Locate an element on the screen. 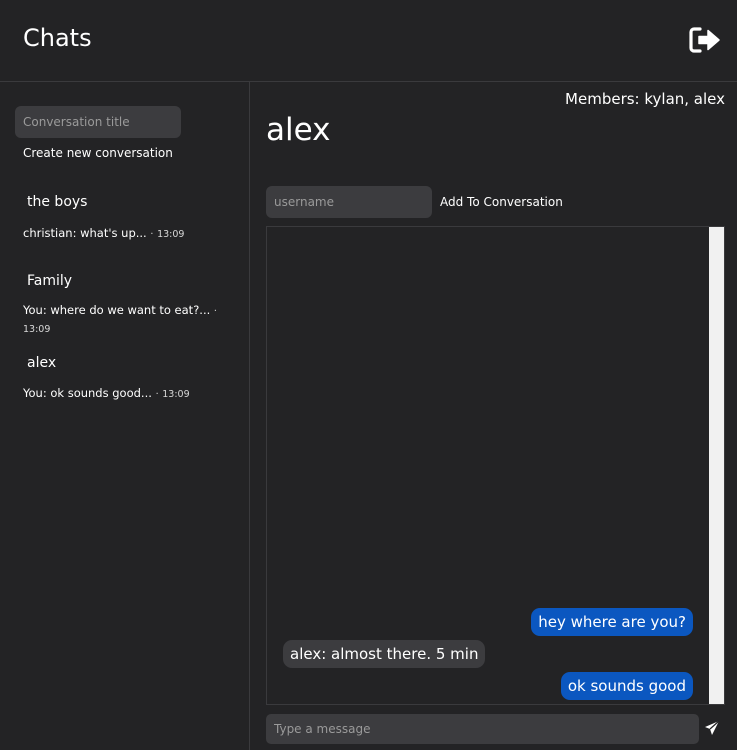 The image size is (737, 750). conversation-name: the boys is located at coordinates (57, 202).